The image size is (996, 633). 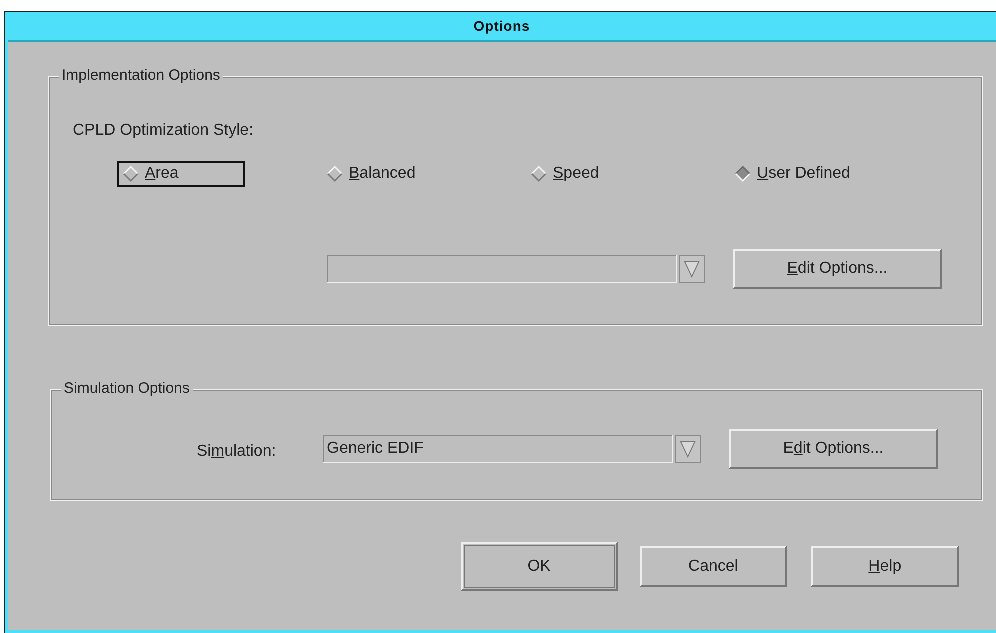 I want to click on field-label: CPLD Optimization Style:, so click(x=164, y=131).